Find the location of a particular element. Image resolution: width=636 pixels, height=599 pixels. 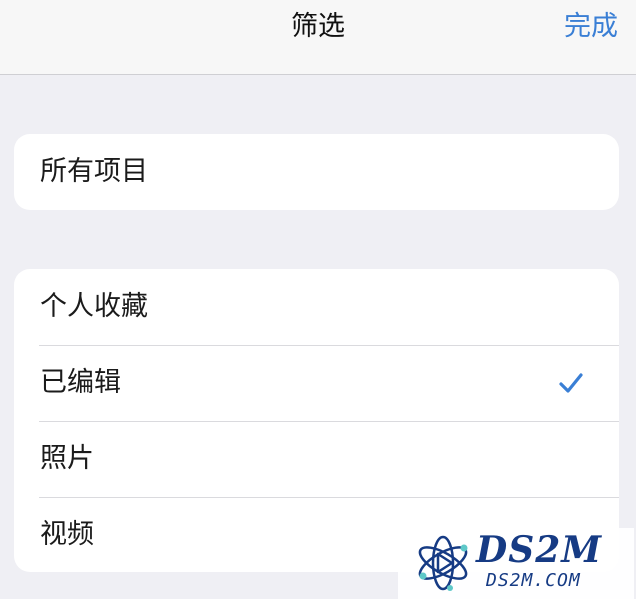

photos-label: 照片 is located at coordinates (67, 458).